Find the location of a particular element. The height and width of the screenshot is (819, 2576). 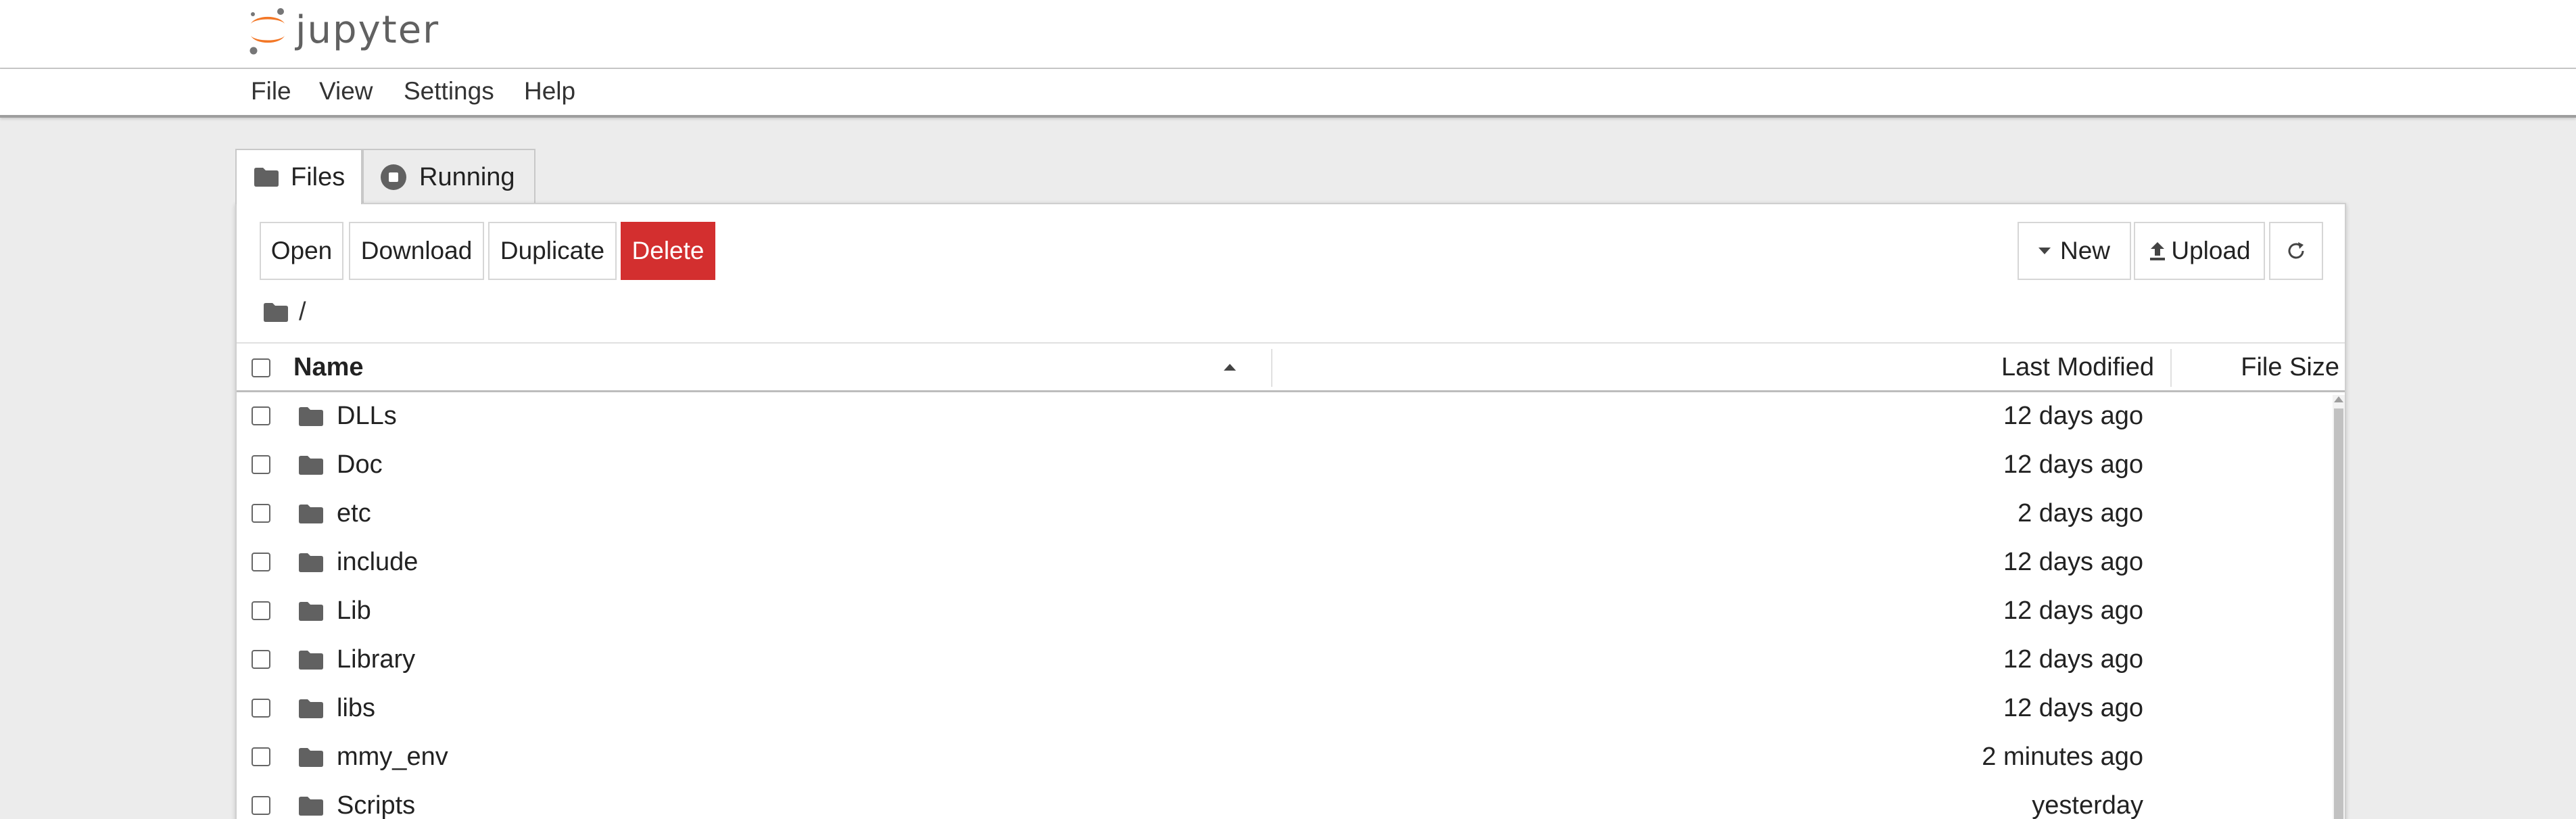

table-header: Name Last Modified File Size is located at coordinates (1291, 367).